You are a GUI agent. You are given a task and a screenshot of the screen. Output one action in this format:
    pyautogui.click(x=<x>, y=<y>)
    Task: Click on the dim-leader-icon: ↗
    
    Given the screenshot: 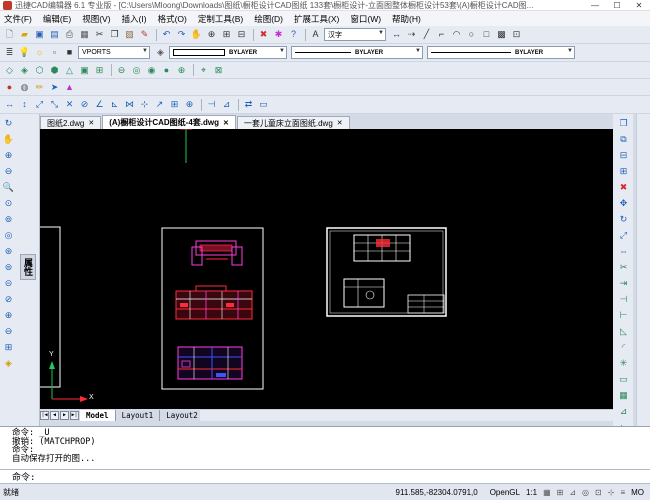 What is the action you would take?
    pyautogui.click(x=159, y=104)
    